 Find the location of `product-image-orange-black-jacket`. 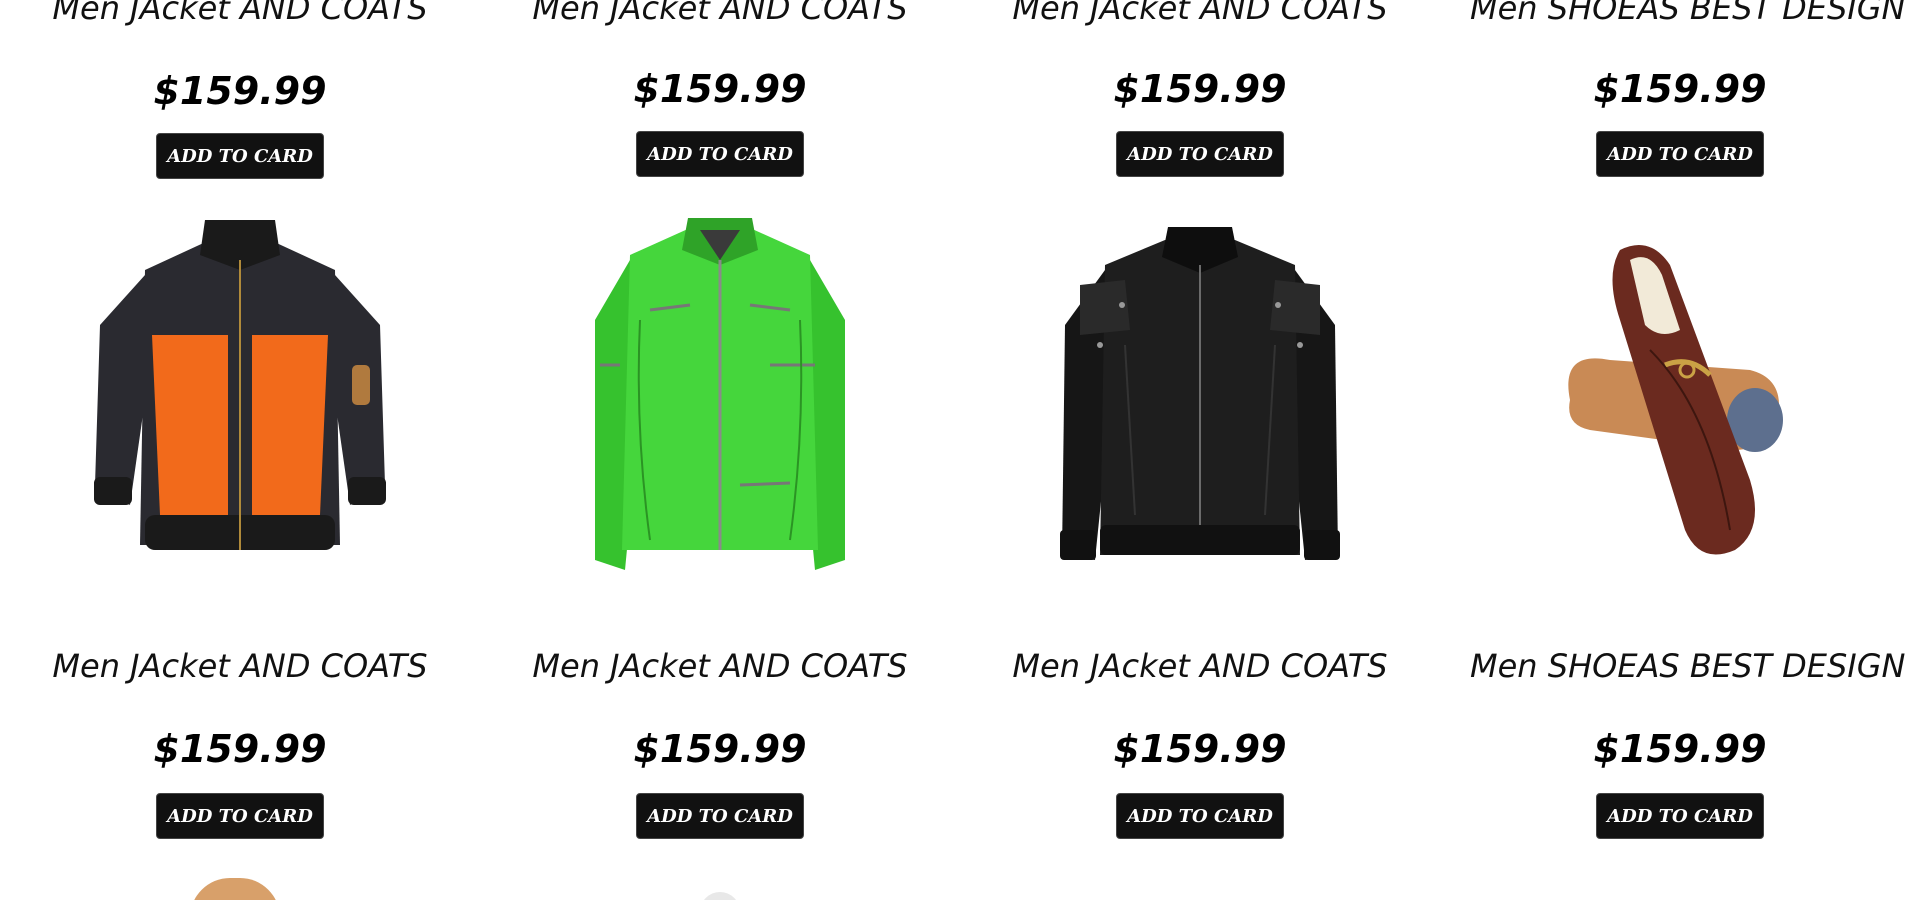

product-image-orange-black-jacket is located at coordinates (240, 400).